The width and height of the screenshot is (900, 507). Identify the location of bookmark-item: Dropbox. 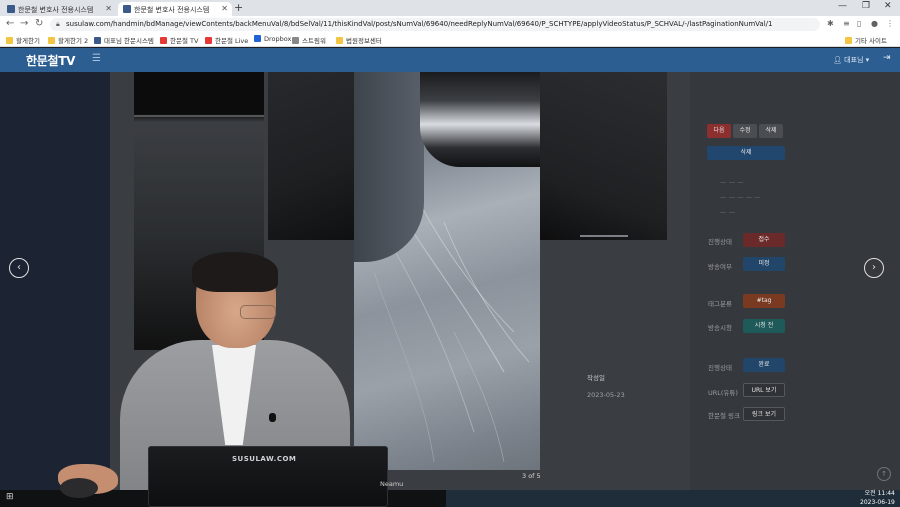
(272, 39).